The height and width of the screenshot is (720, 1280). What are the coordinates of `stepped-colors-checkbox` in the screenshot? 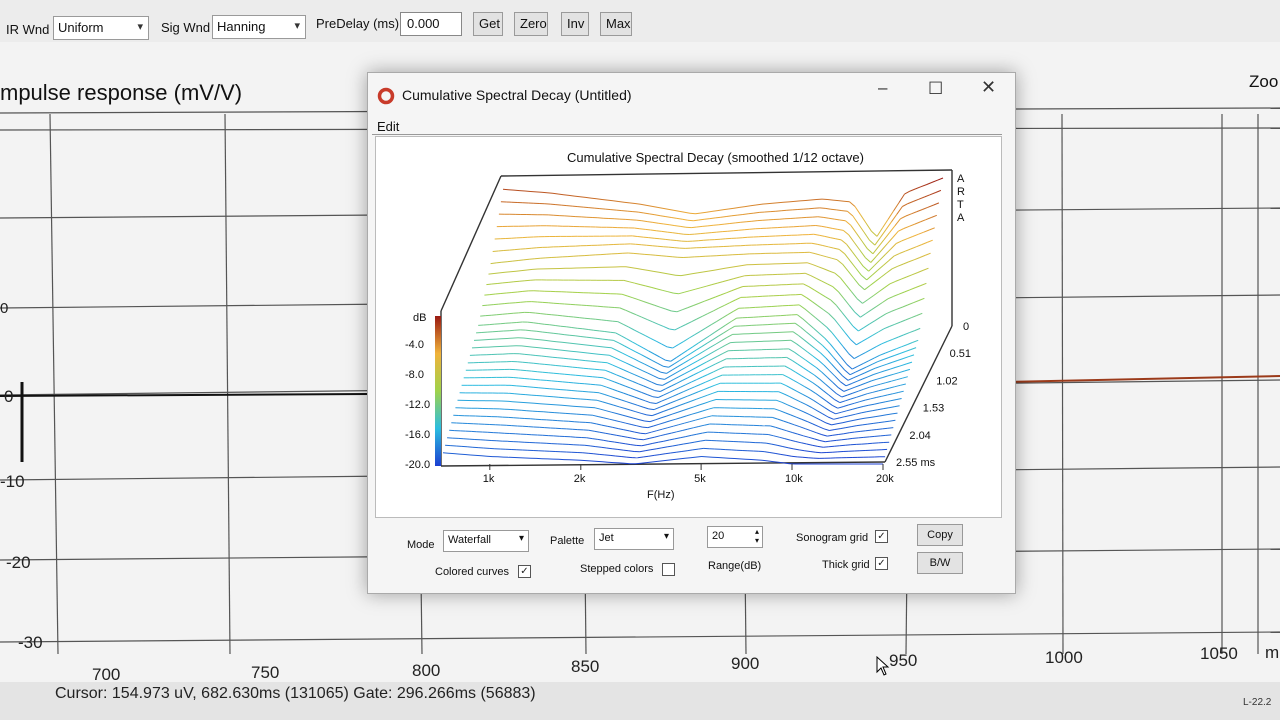 It's located at (668, 569).